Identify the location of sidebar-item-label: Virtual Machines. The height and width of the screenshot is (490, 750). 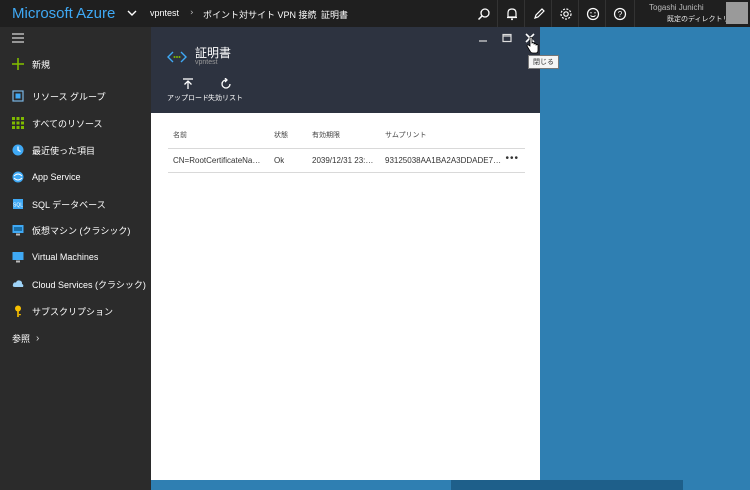
(65, 257).